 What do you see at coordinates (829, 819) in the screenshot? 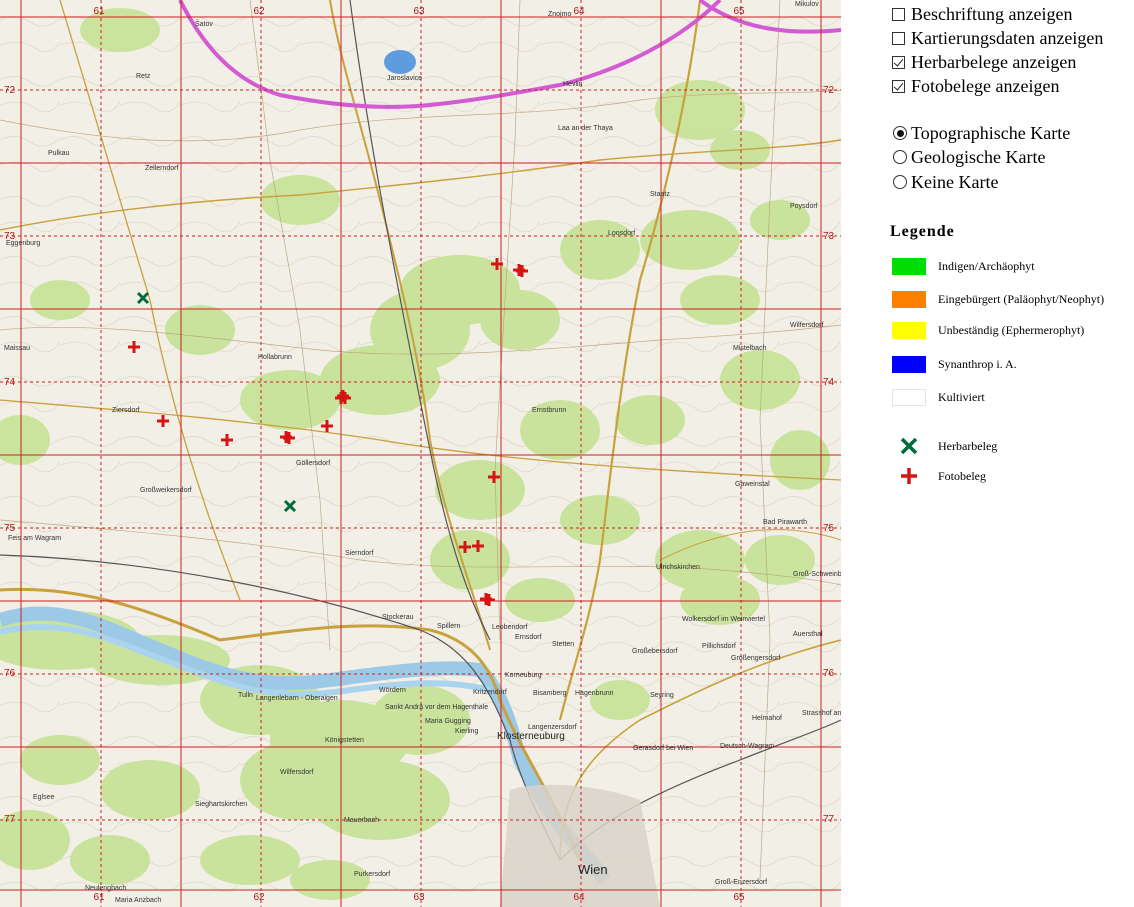
I see `grid-row-label-right: 77` at bounding box center [829, 819].